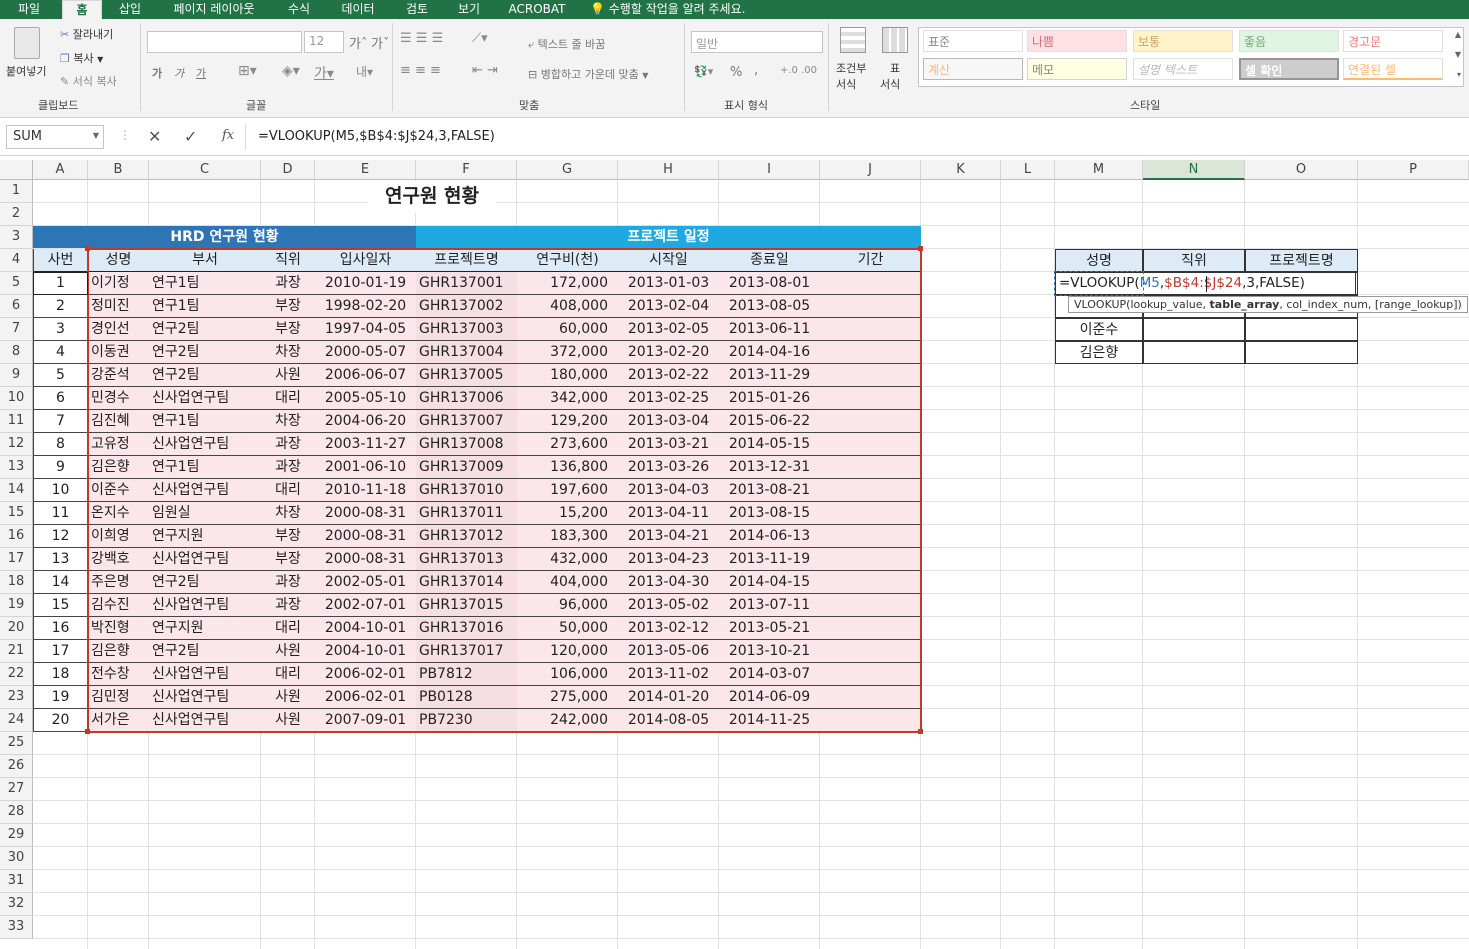  What do you see at coordinates (86, 34) in the screenshot?
I see `cut-button: ✂ 잘라내기` at bounding box center [86, 34].